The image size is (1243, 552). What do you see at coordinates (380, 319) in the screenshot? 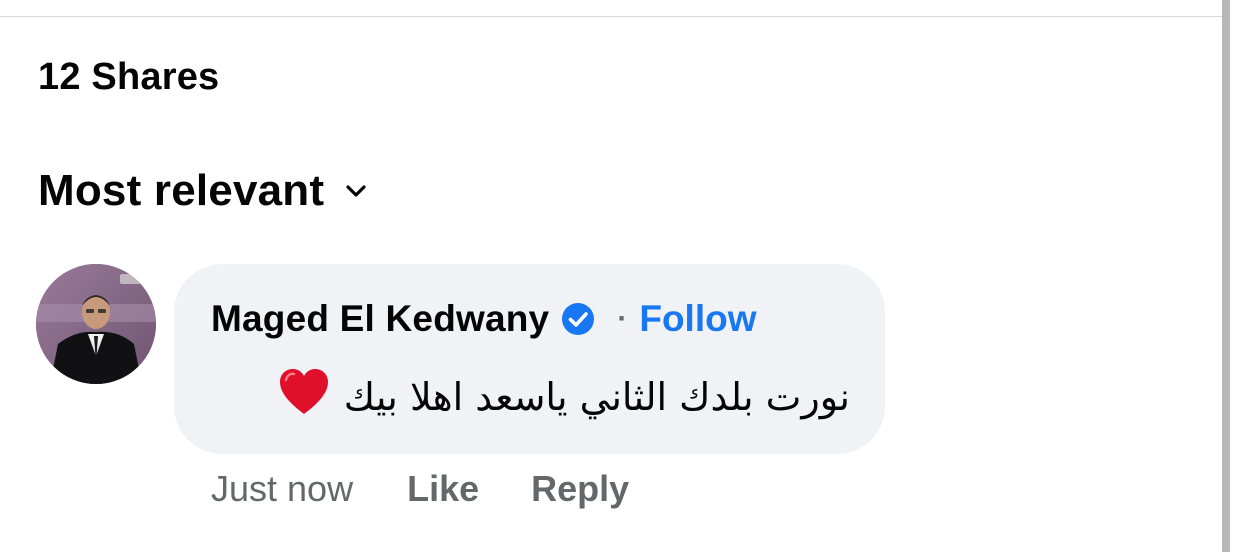
I see `author-name: Maged El Kedwany` at bounding box center [380, 319].